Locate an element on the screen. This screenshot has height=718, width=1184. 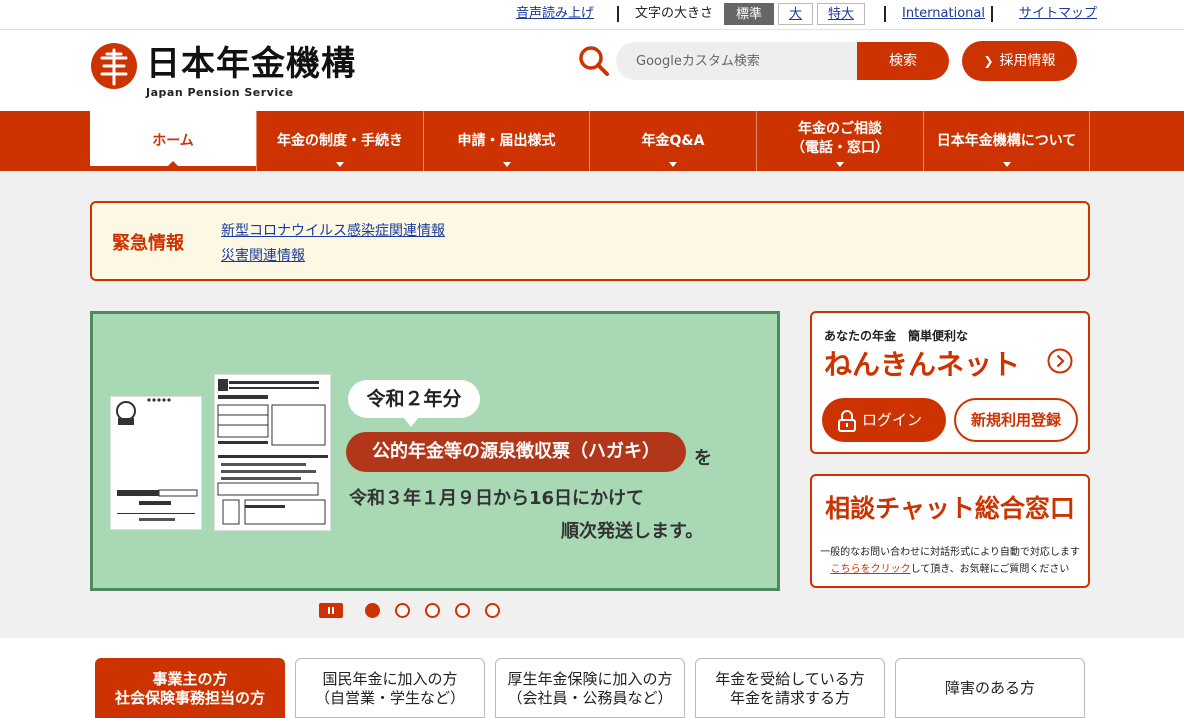
nav-home: ホーム is located at coordinates (173, 141).